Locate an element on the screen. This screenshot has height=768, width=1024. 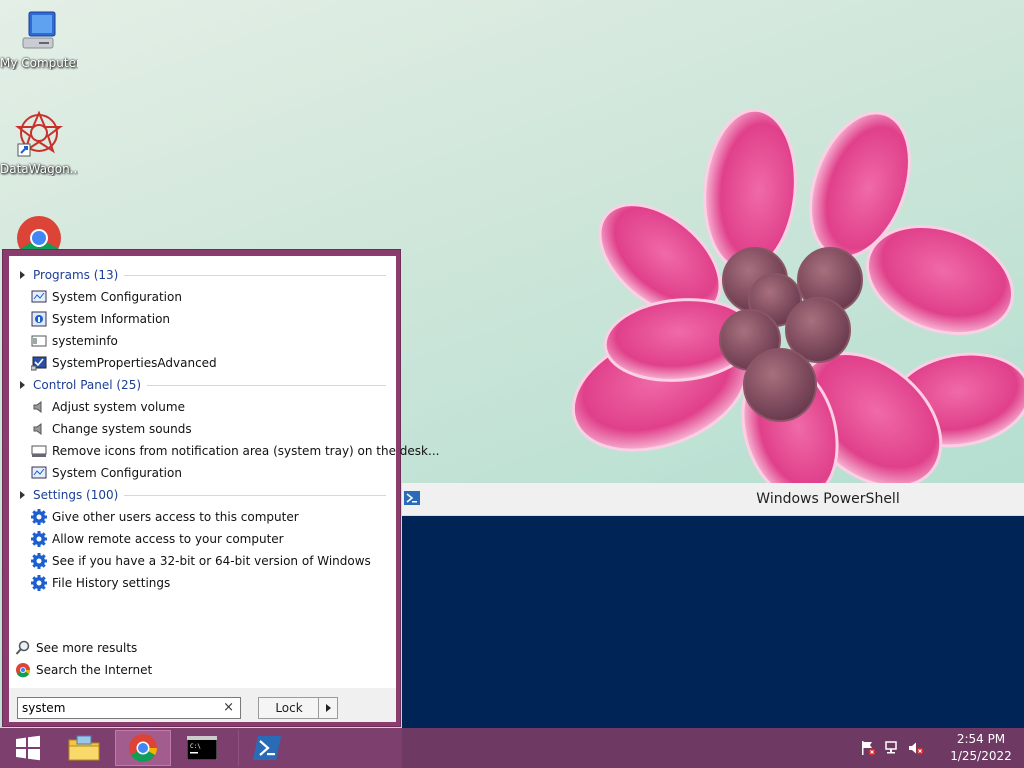
folder-icon is located at coordinates (84, 748).